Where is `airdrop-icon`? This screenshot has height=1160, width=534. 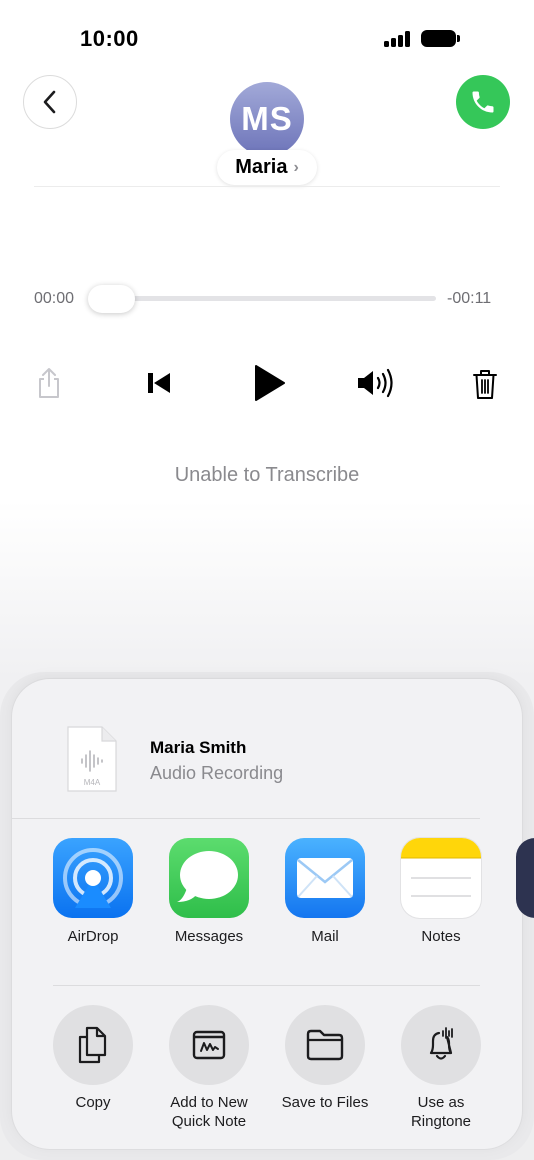
airdrop-icon is located at coordinates (93, 878).